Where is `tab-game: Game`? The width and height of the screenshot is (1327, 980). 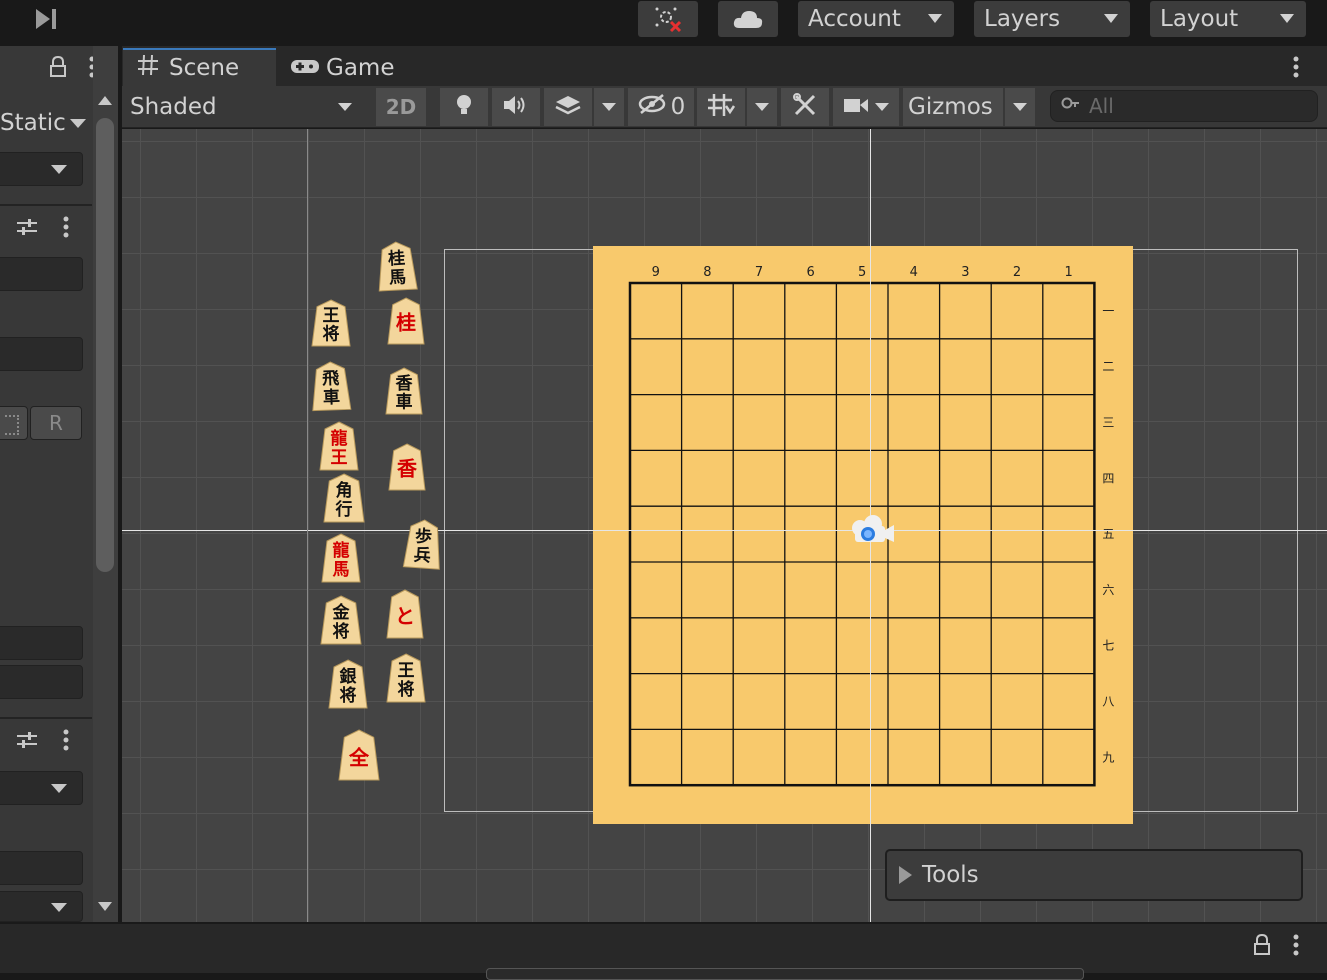 tab-game: Game is located at coordinates (342, 68).